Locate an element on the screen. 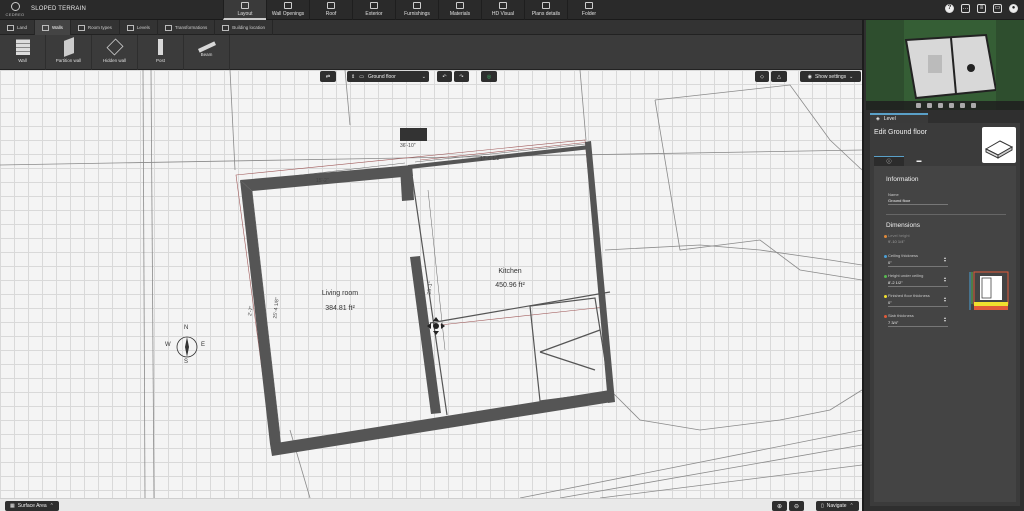 The image size is (1024, 511). tab-hd-visual: HD Visual is located at coordinates (502, 10).